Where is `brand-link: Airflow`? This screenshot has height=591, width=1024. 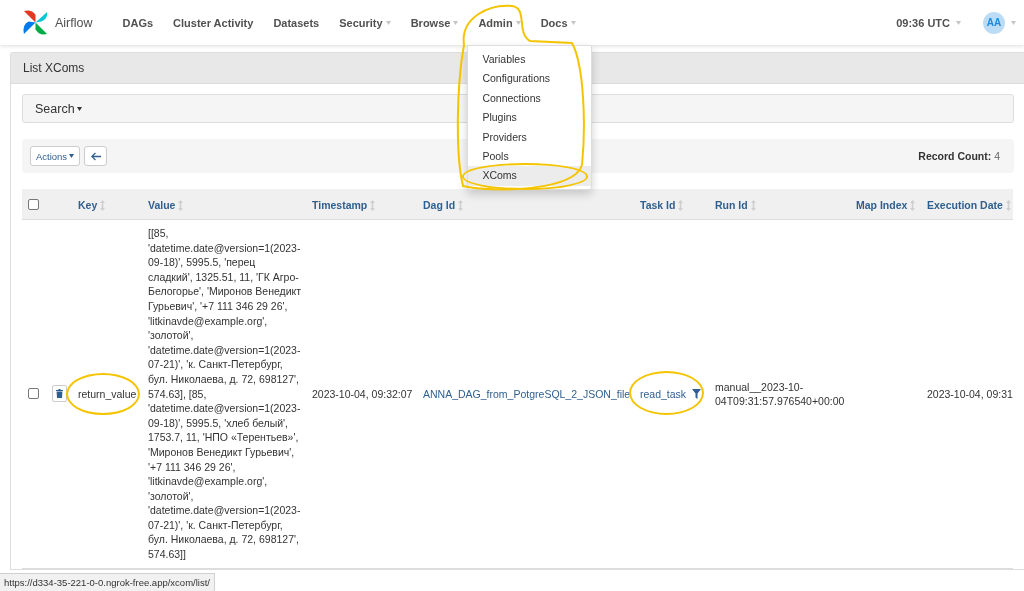 brand-link: Airflow is located at coordinates (57, 22).